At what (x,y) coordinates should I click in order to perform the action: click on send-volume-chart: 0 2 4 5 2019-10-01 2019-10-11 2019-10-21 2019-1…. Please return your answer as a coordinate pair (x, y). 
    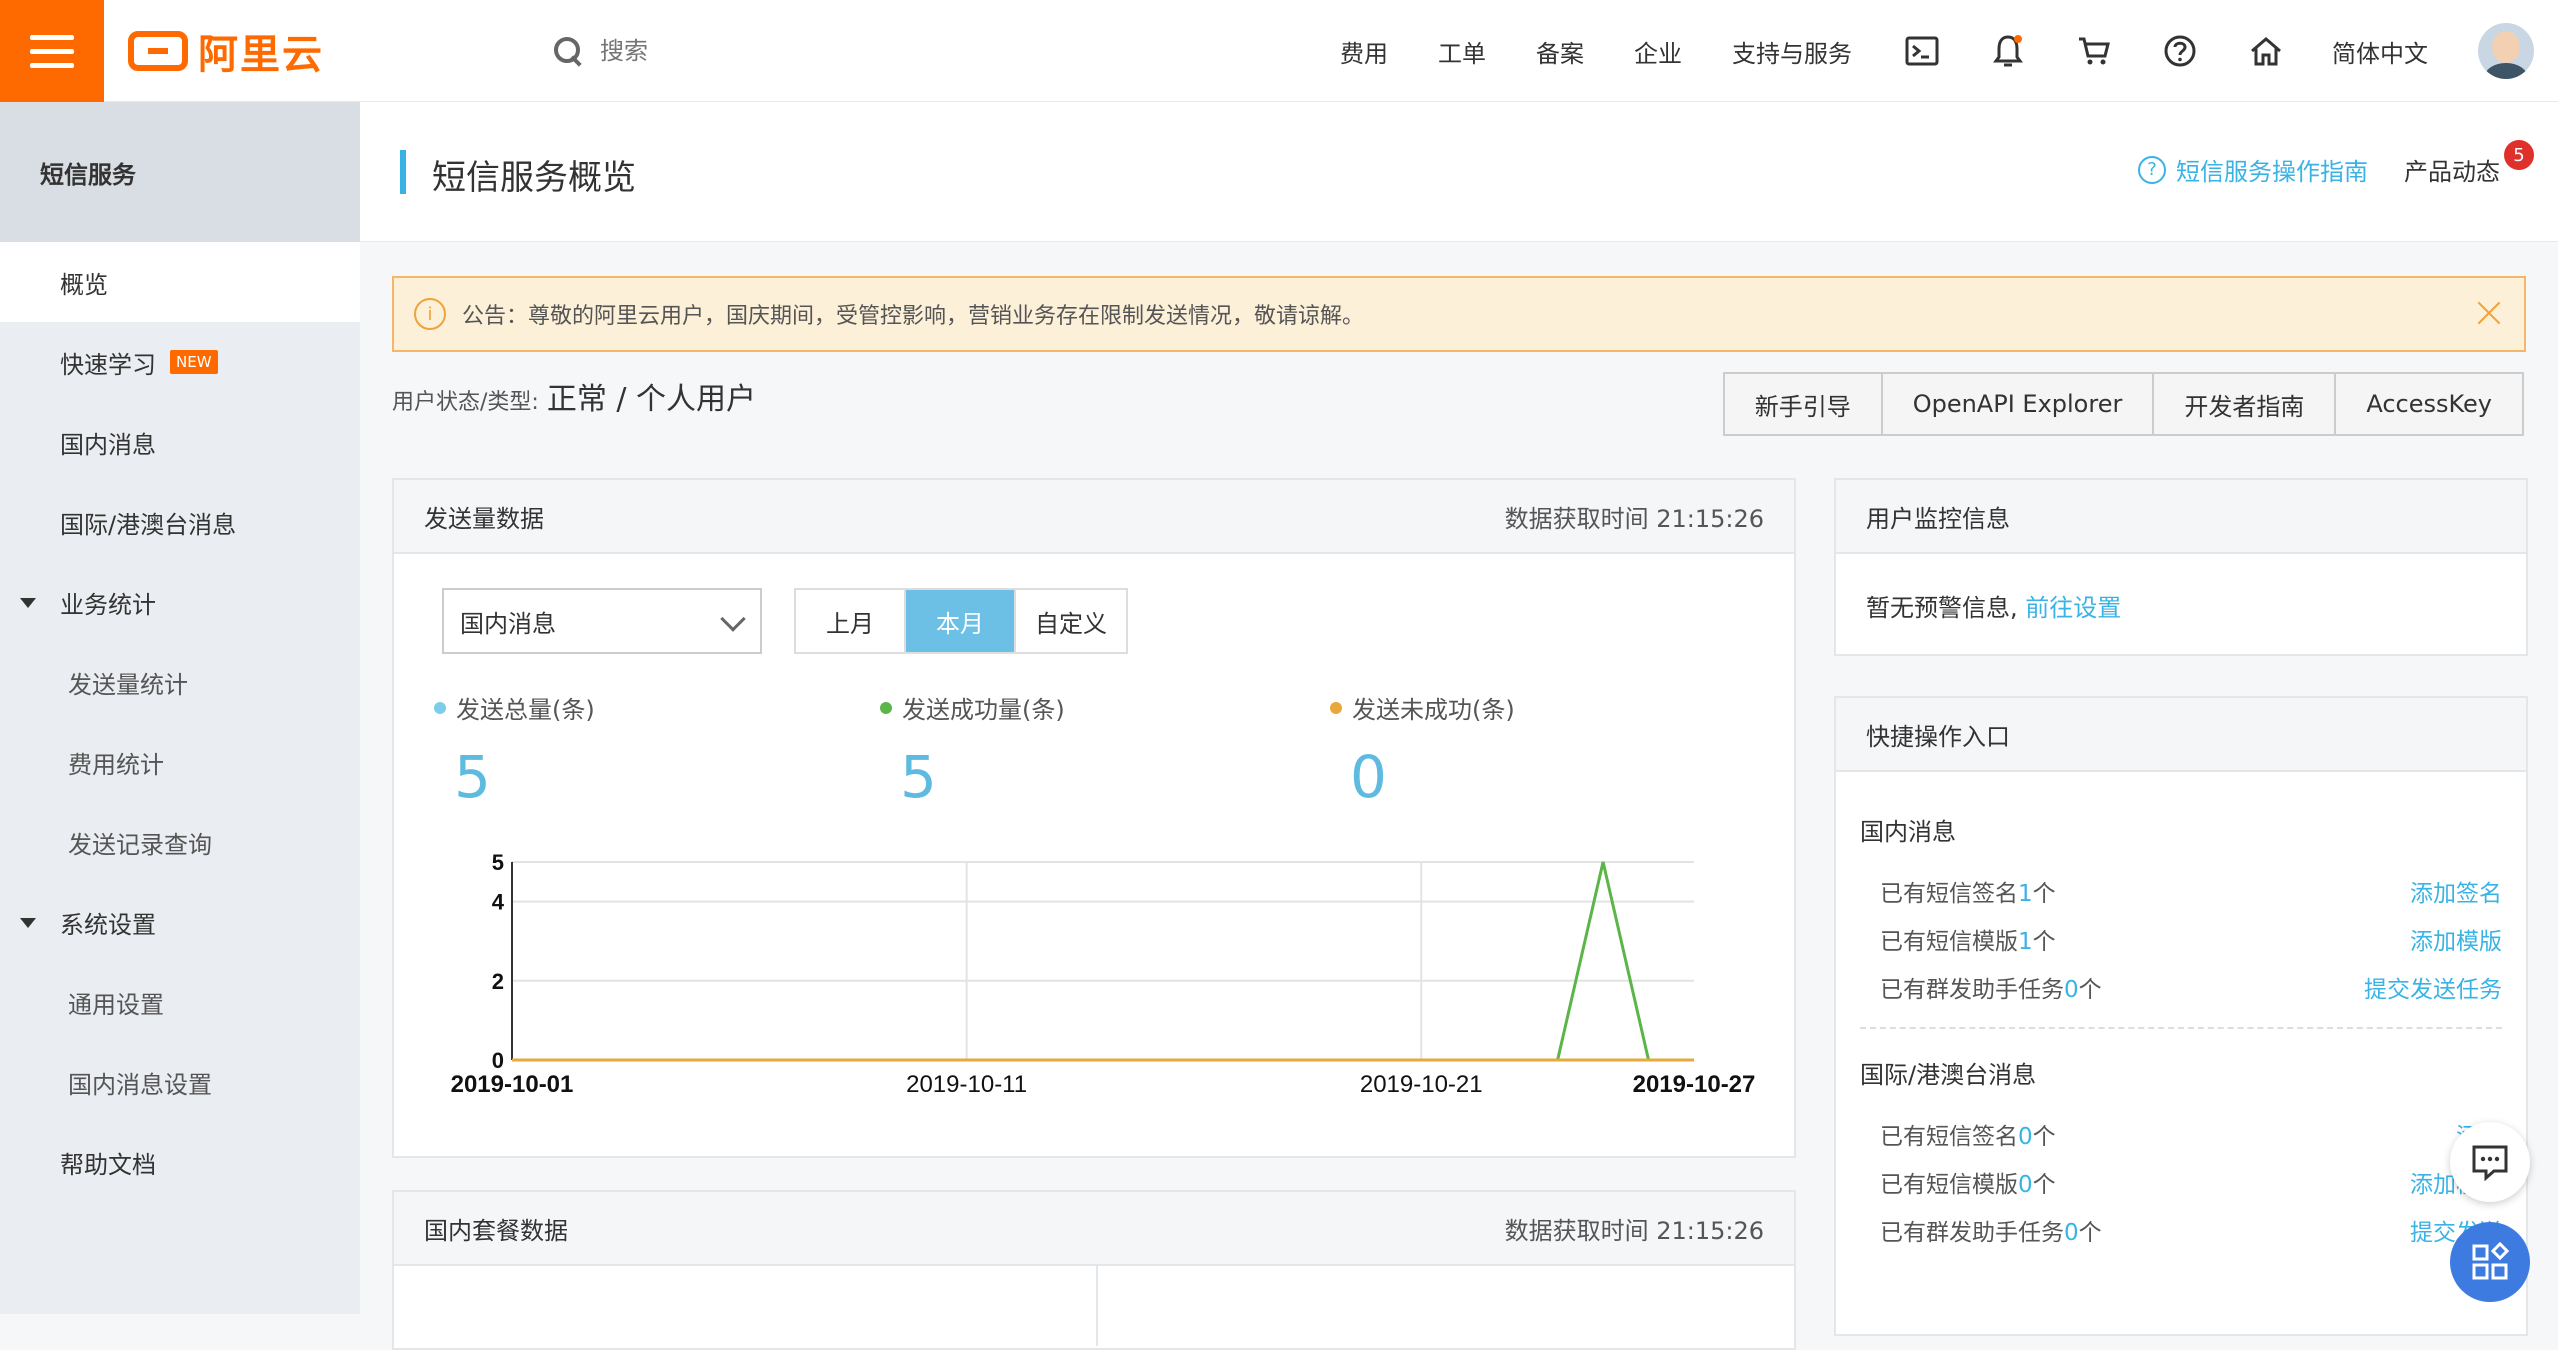
    Looking at the image, I should click on (1103, 974).